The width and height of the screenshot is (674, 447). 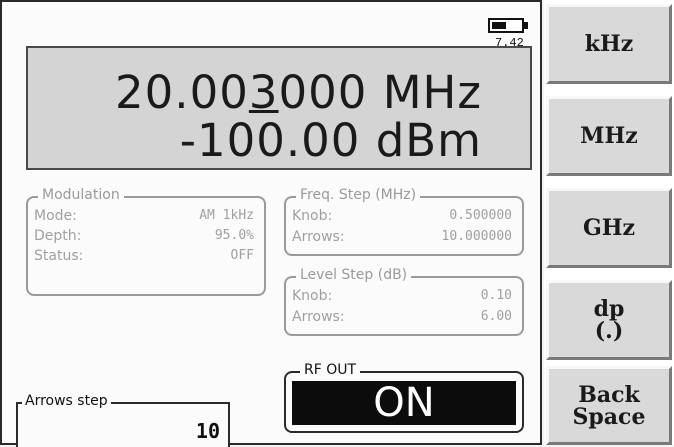 What do you see at coordinates (509, 25) in the screenshot?
I see `battery-icon` at bounding box center [509, 25].